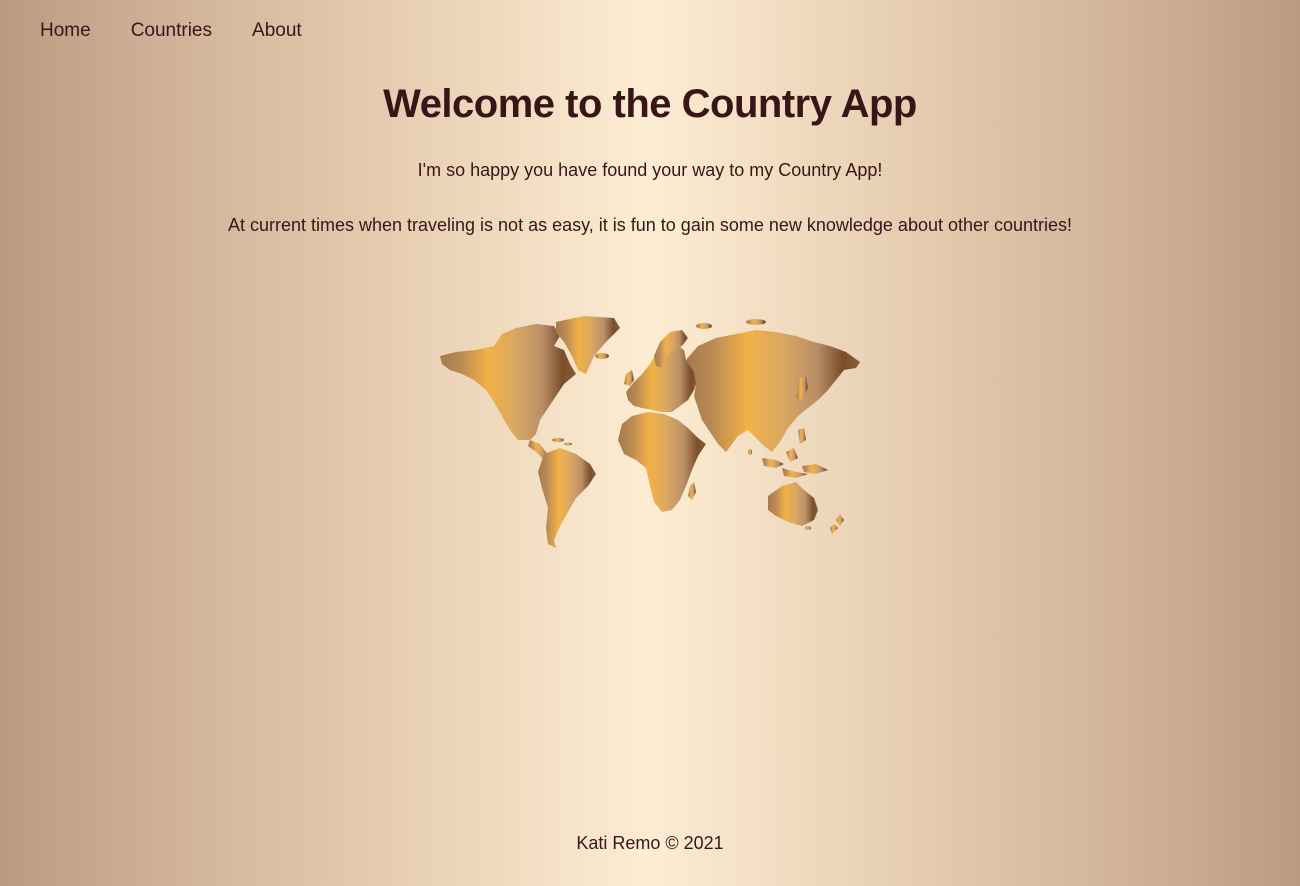 The height and width of the screenshot is (886, 1300). Describe the element at coordinates (277, 31) in the screenshot. I see `nav-about-link: About` at that location.